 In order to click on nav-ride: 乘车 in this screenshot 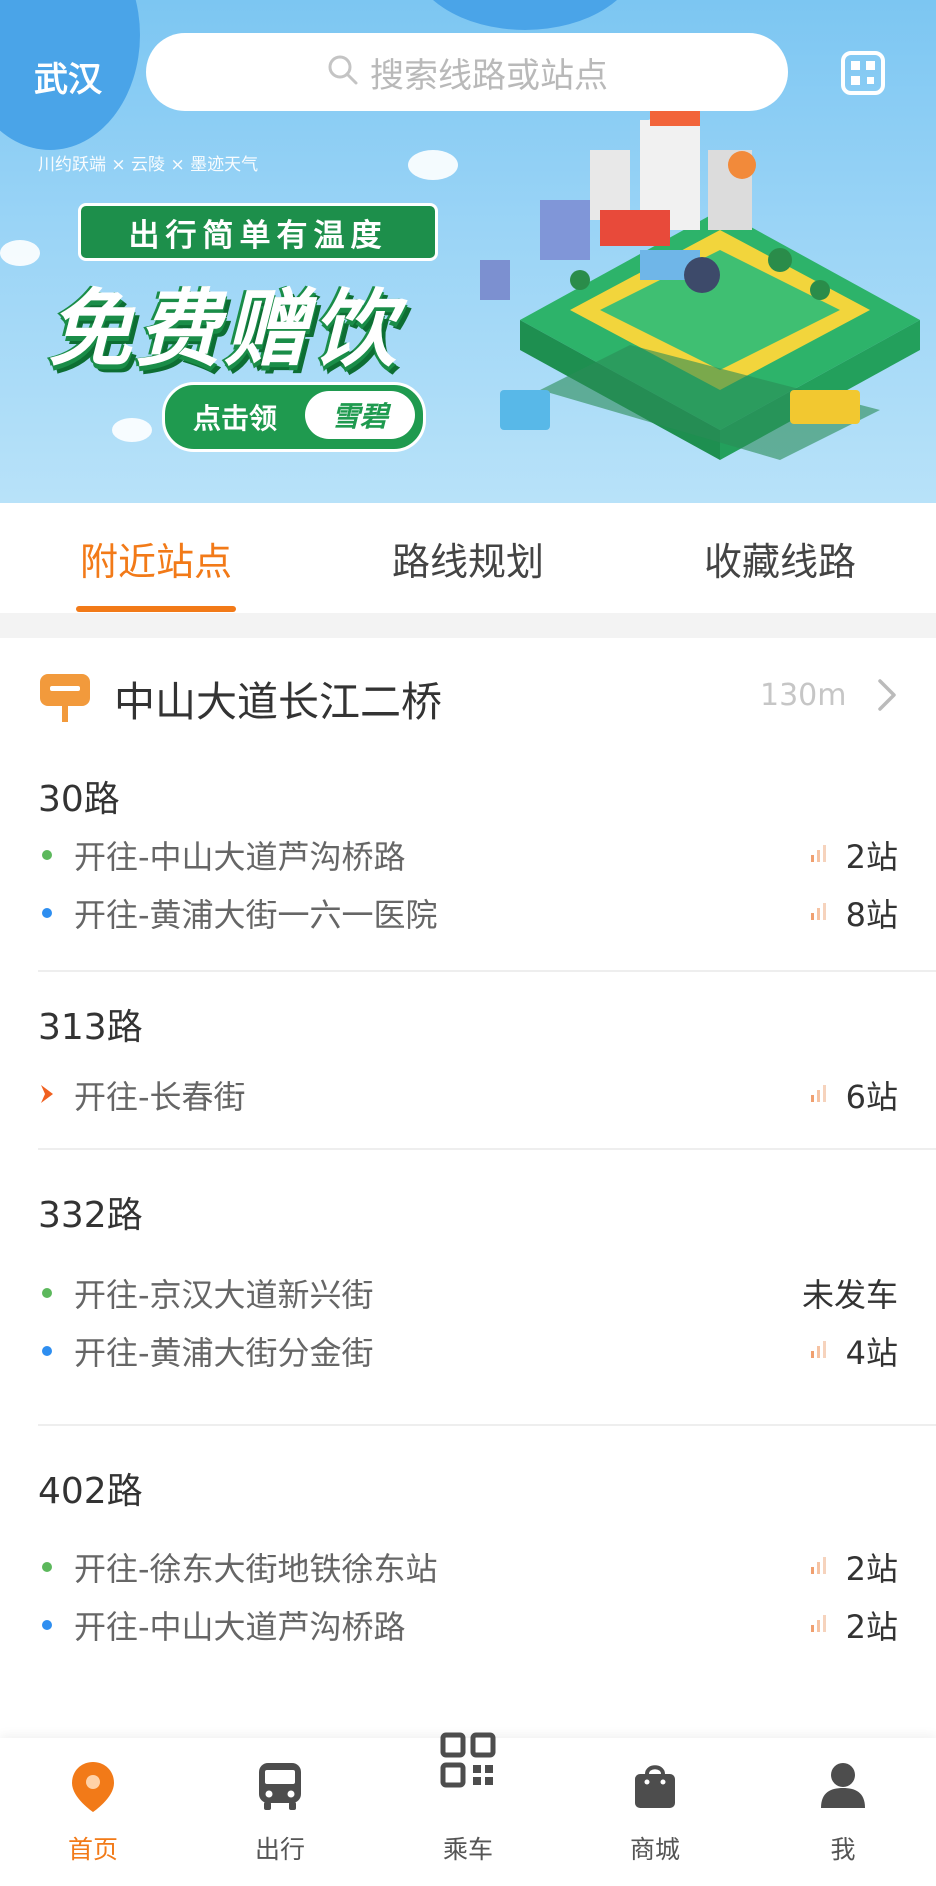, I will do `click(468, 1809)`.